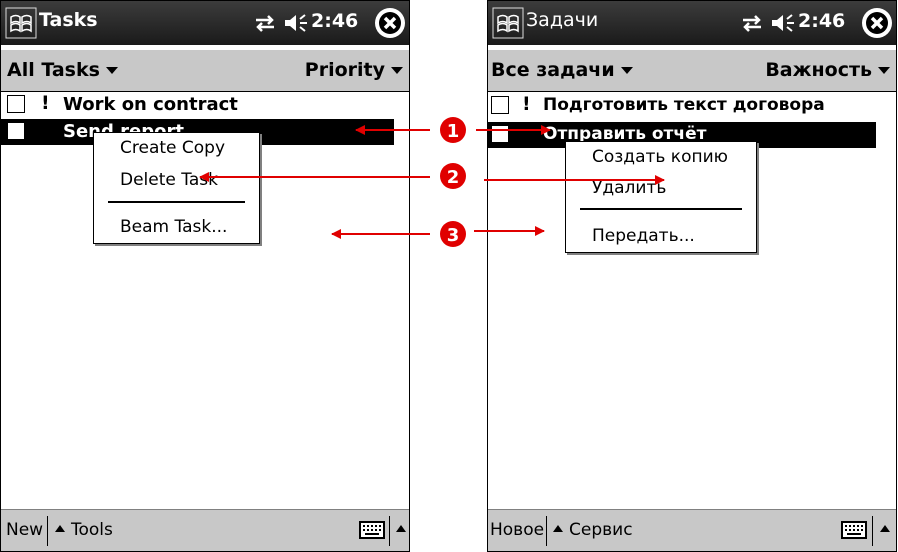  Describe the element at coordinates (453, 131) in the screenshot. I see `callout-number: 1` at that location.